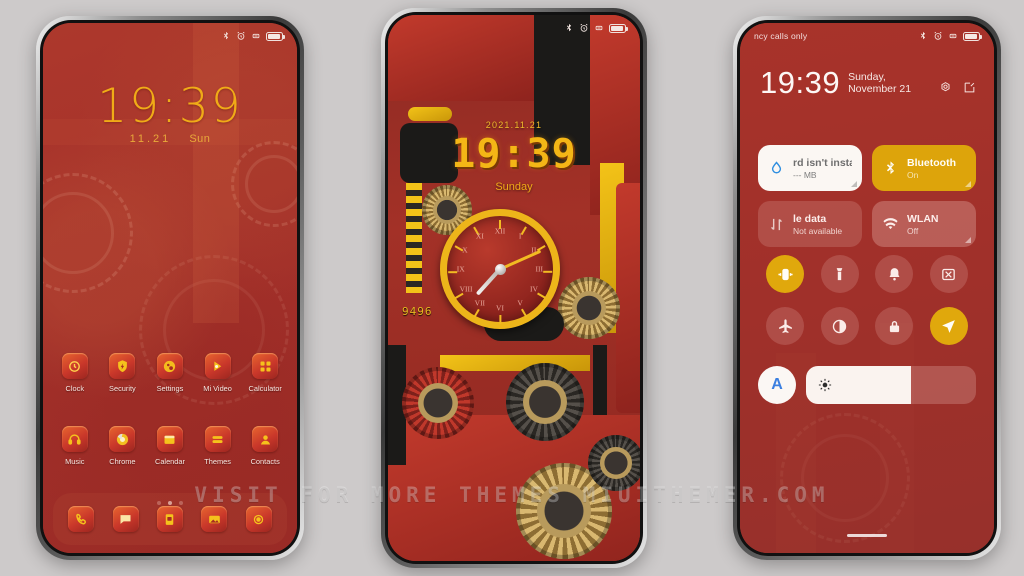  What do you see at coordinates (867, 535) in the screenshot?
I see `shade-drag-handle` at bounding box center [867, 535].